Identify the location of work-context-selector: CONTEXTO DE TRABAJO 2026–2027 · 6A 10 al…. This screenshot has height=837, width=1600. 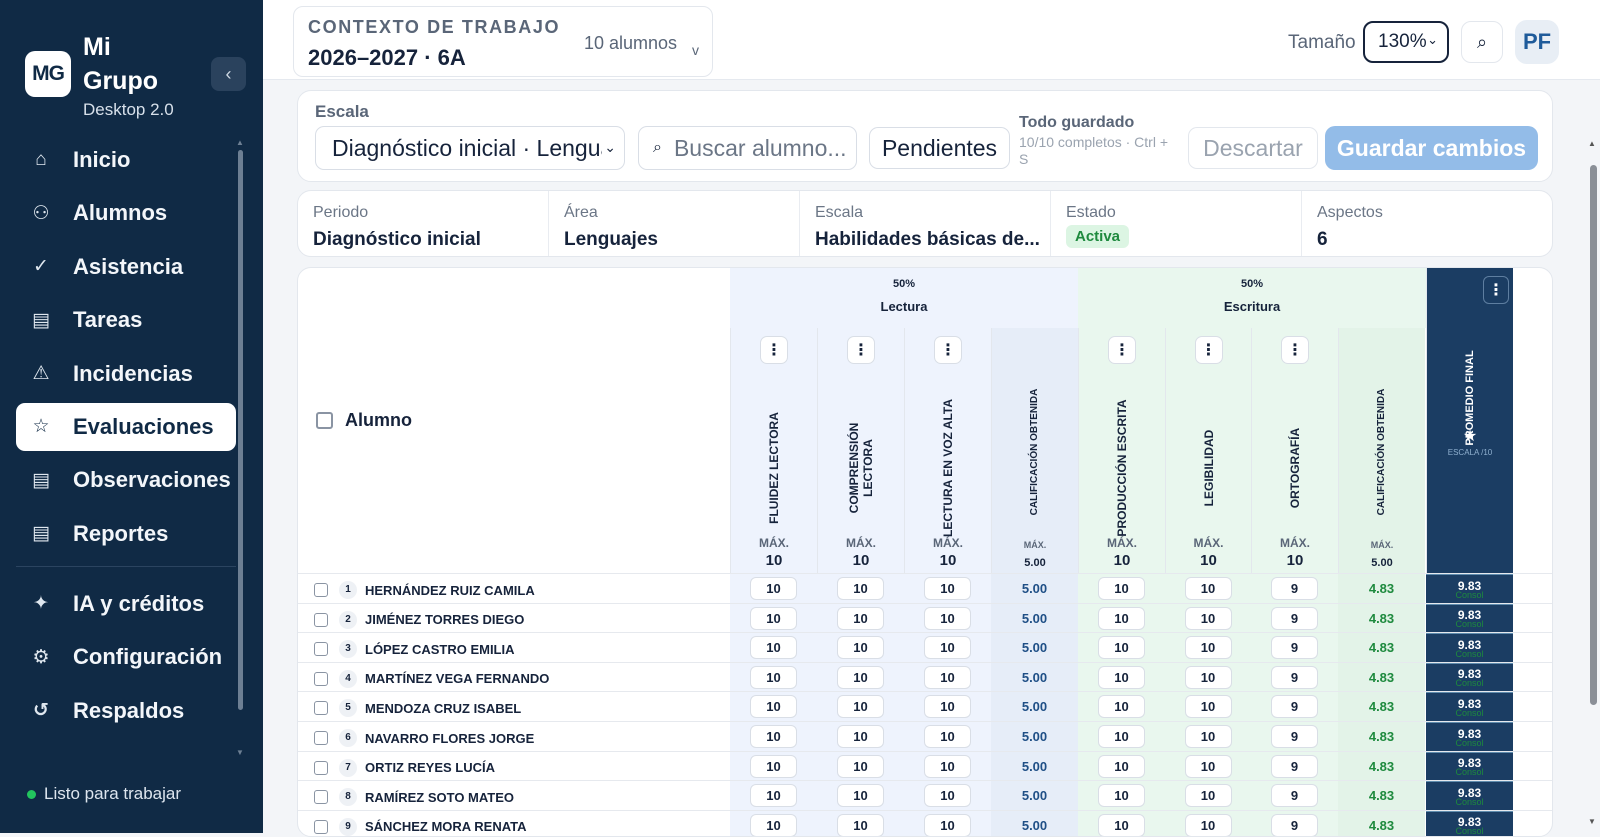
(503, 41).